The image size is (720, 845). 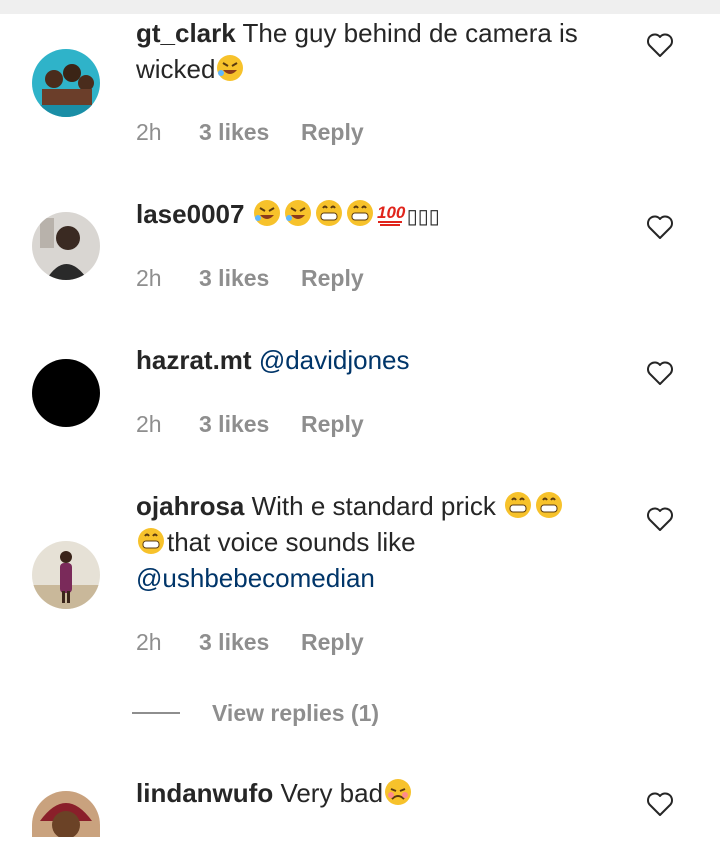 I want to click on comment-text: lase0007 100 ▯▯▯, so click(x=376, y=215).